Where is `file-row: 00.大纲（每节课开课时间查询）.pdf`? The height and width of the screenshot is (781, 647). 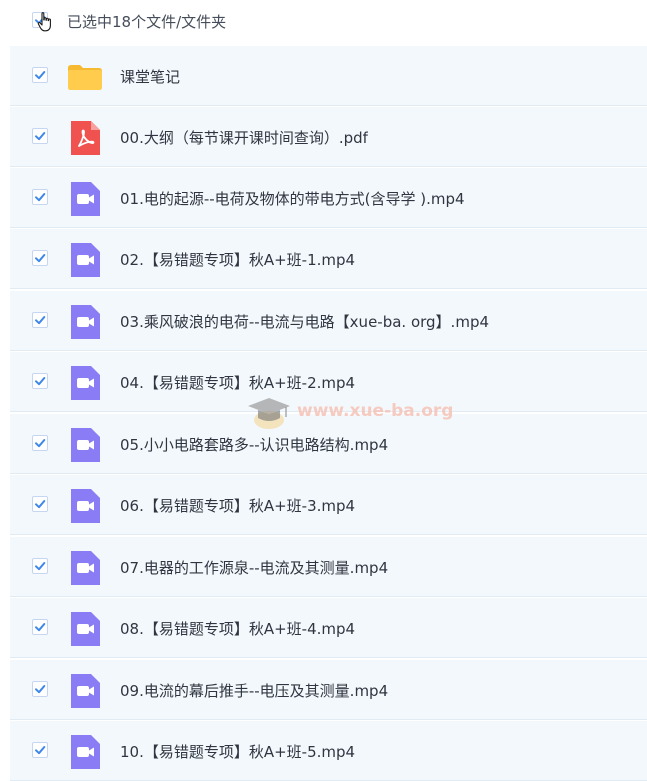 file-row: 00.大纲（每节课开课时间查询）.pdf is located at coordinates (328, 137).